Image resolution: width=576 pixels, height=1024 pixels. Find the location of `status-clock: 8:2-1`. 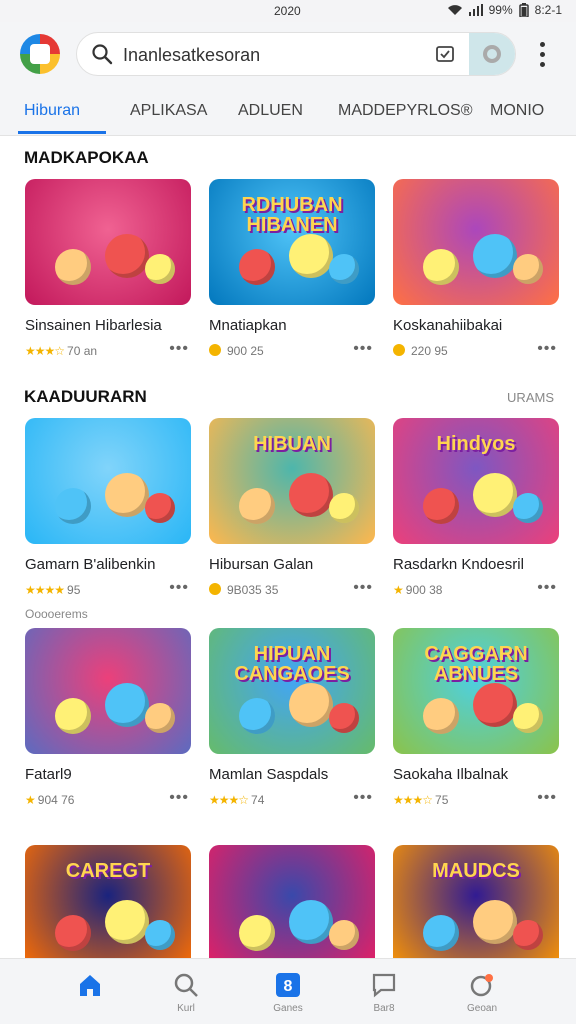

status-clock: 8:2-1 is located at coordinates (548, 10).